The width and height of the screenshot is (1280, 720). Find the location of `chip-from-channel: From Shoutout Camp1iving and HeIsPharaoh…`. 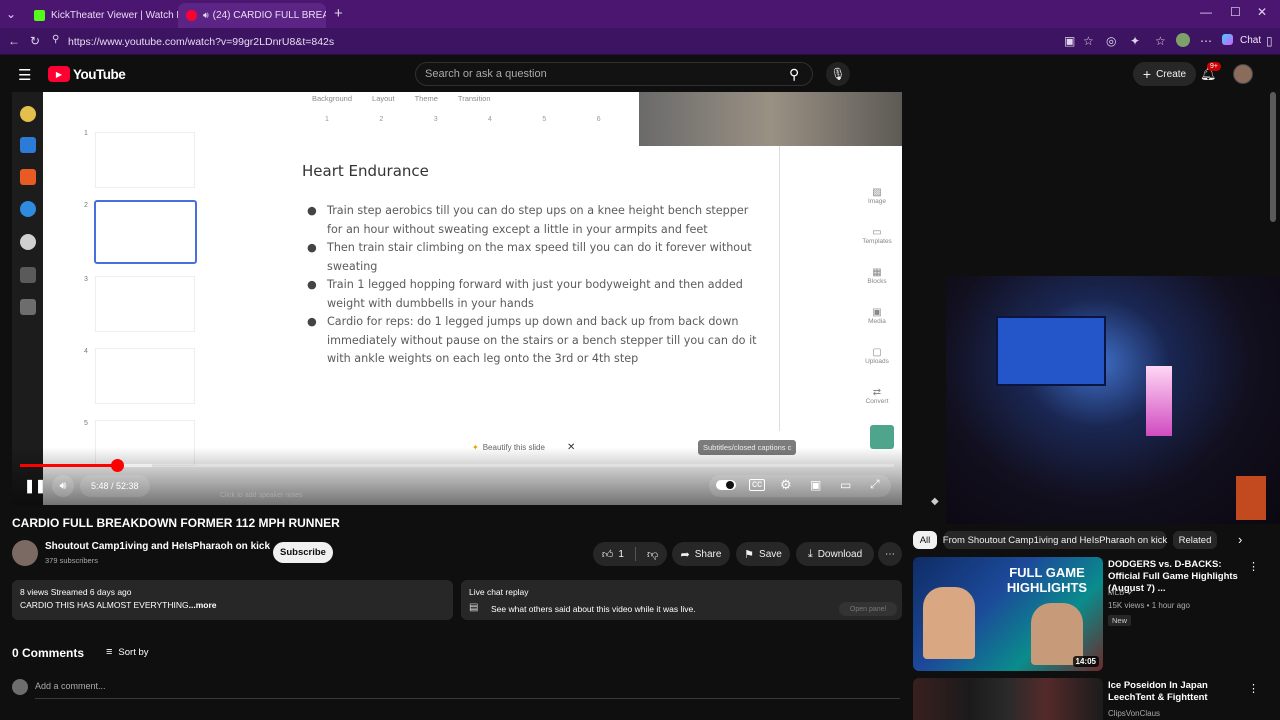

chip-from-channel: From Shoutout Camp1iving and HeIsPharaoh… is located at coordinates (1055, 540).